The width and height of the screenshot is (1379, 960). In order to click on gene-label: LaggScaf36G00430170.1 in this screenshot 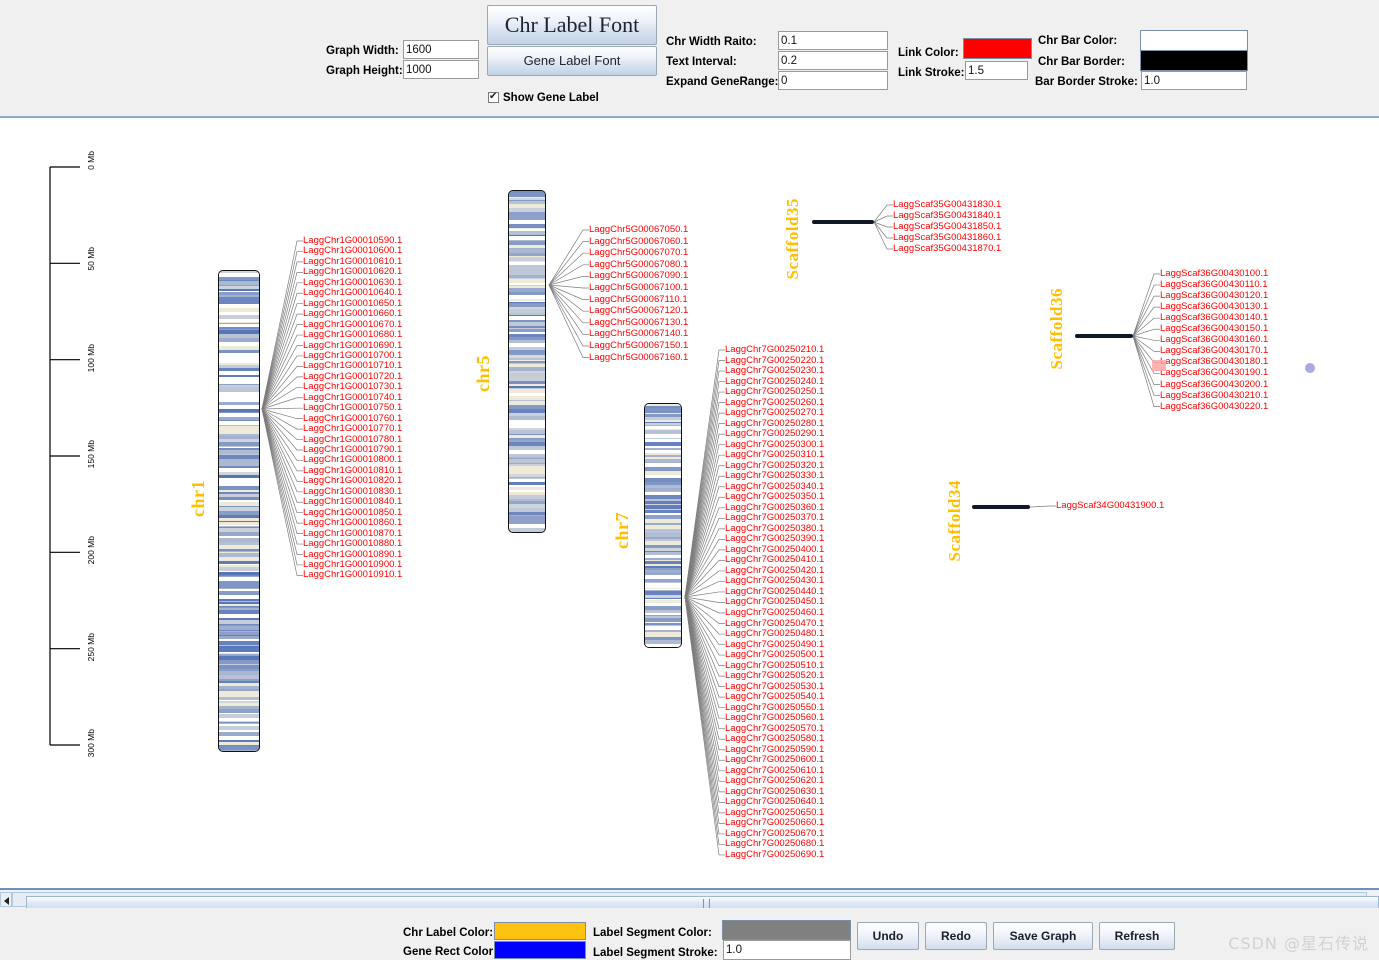, I will do `click(1214, 351)`.